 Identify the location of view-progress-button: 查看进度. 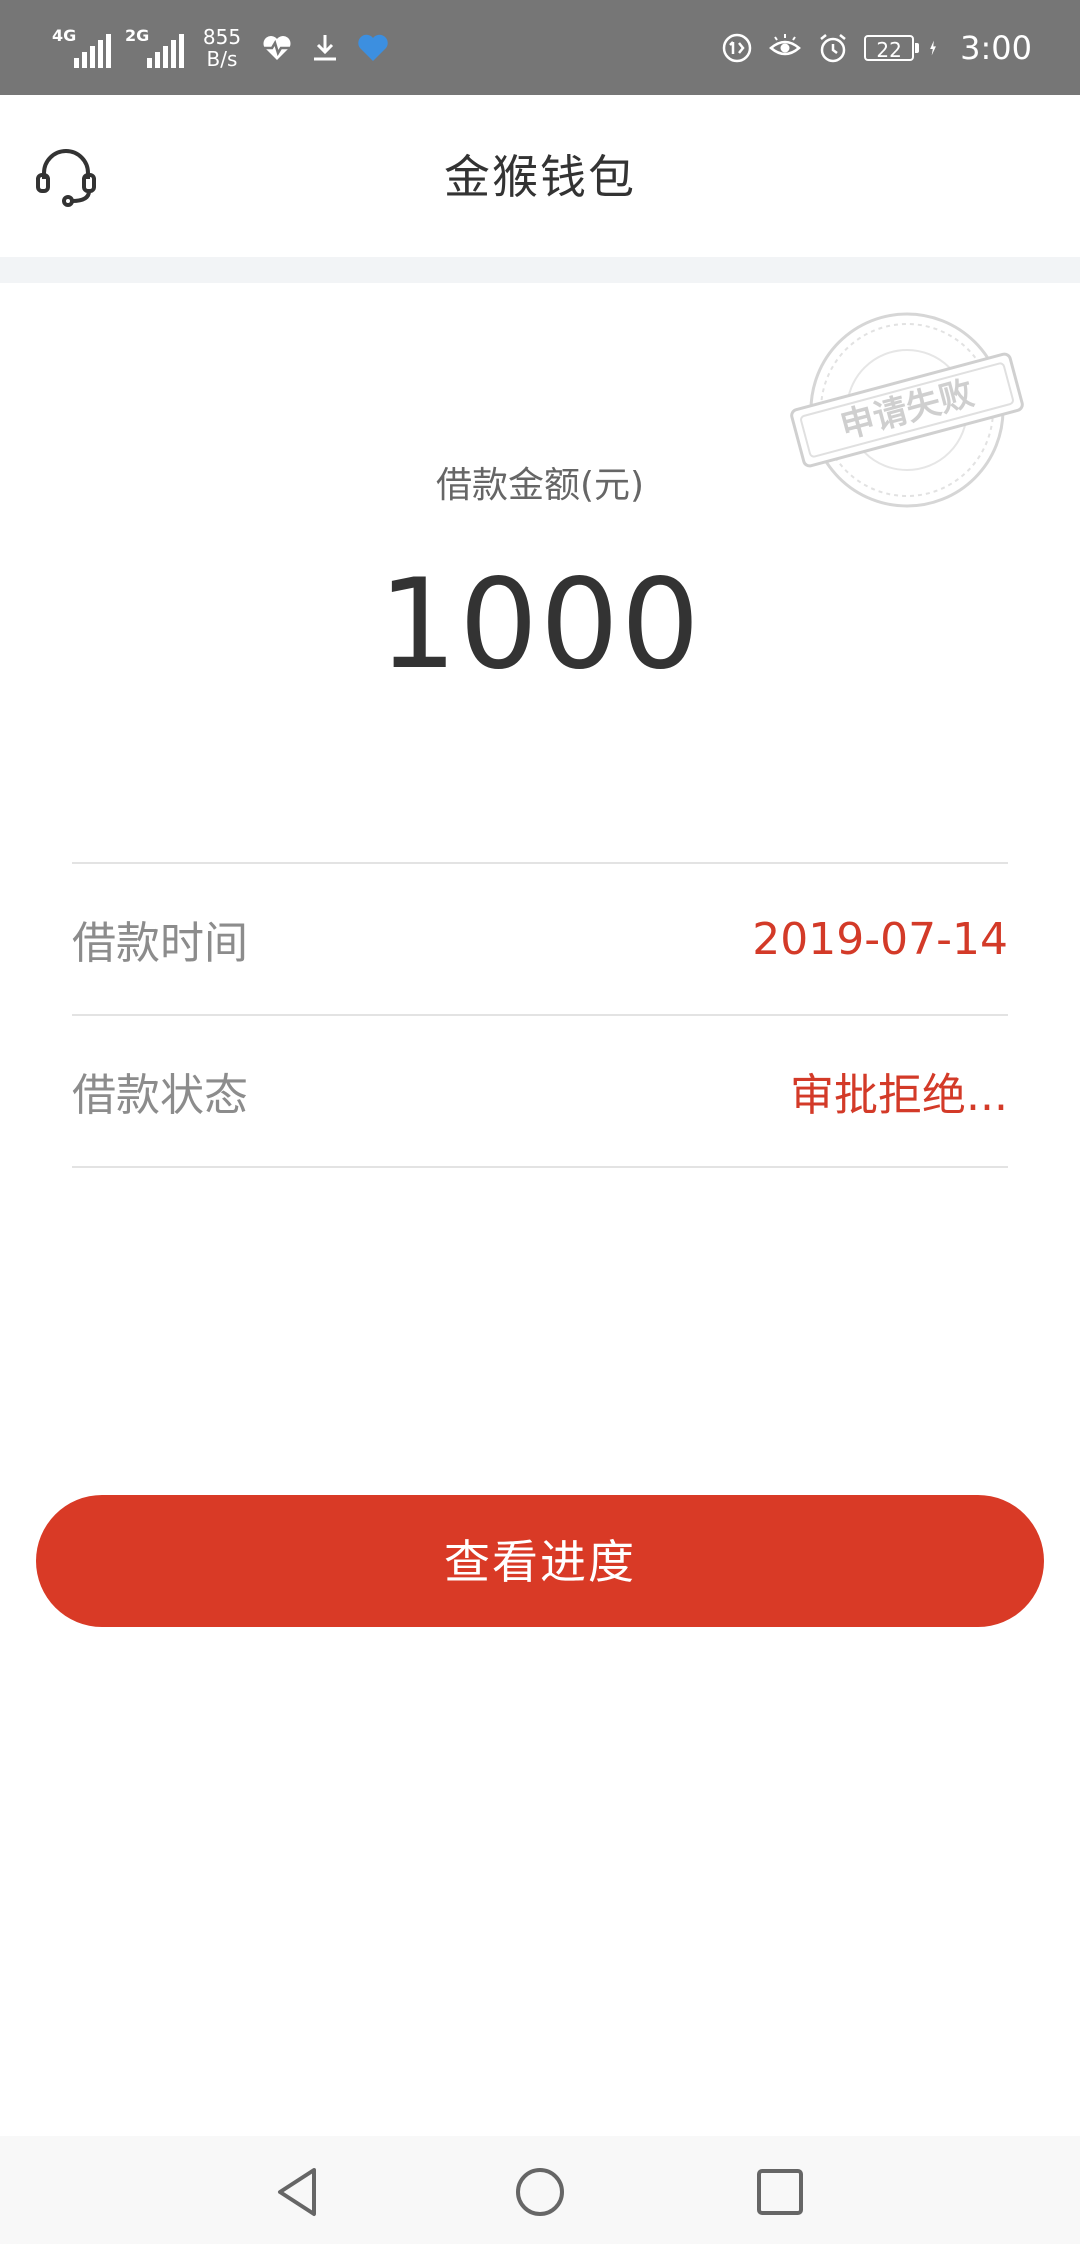
(540, 1561).